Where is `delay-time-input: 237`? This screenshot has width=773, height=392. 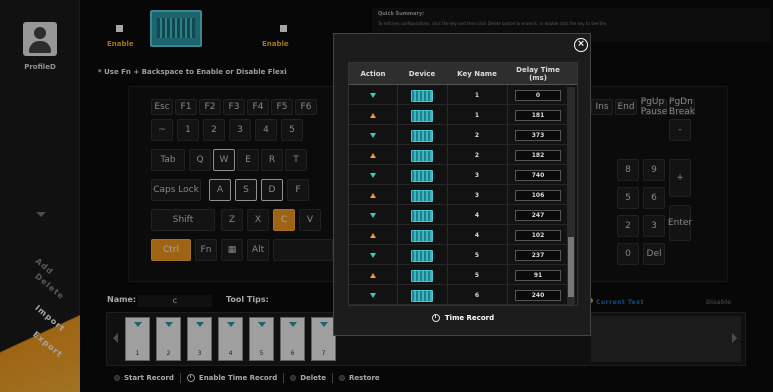
delay-time-input: 237 is located at coordinates (538, 255).